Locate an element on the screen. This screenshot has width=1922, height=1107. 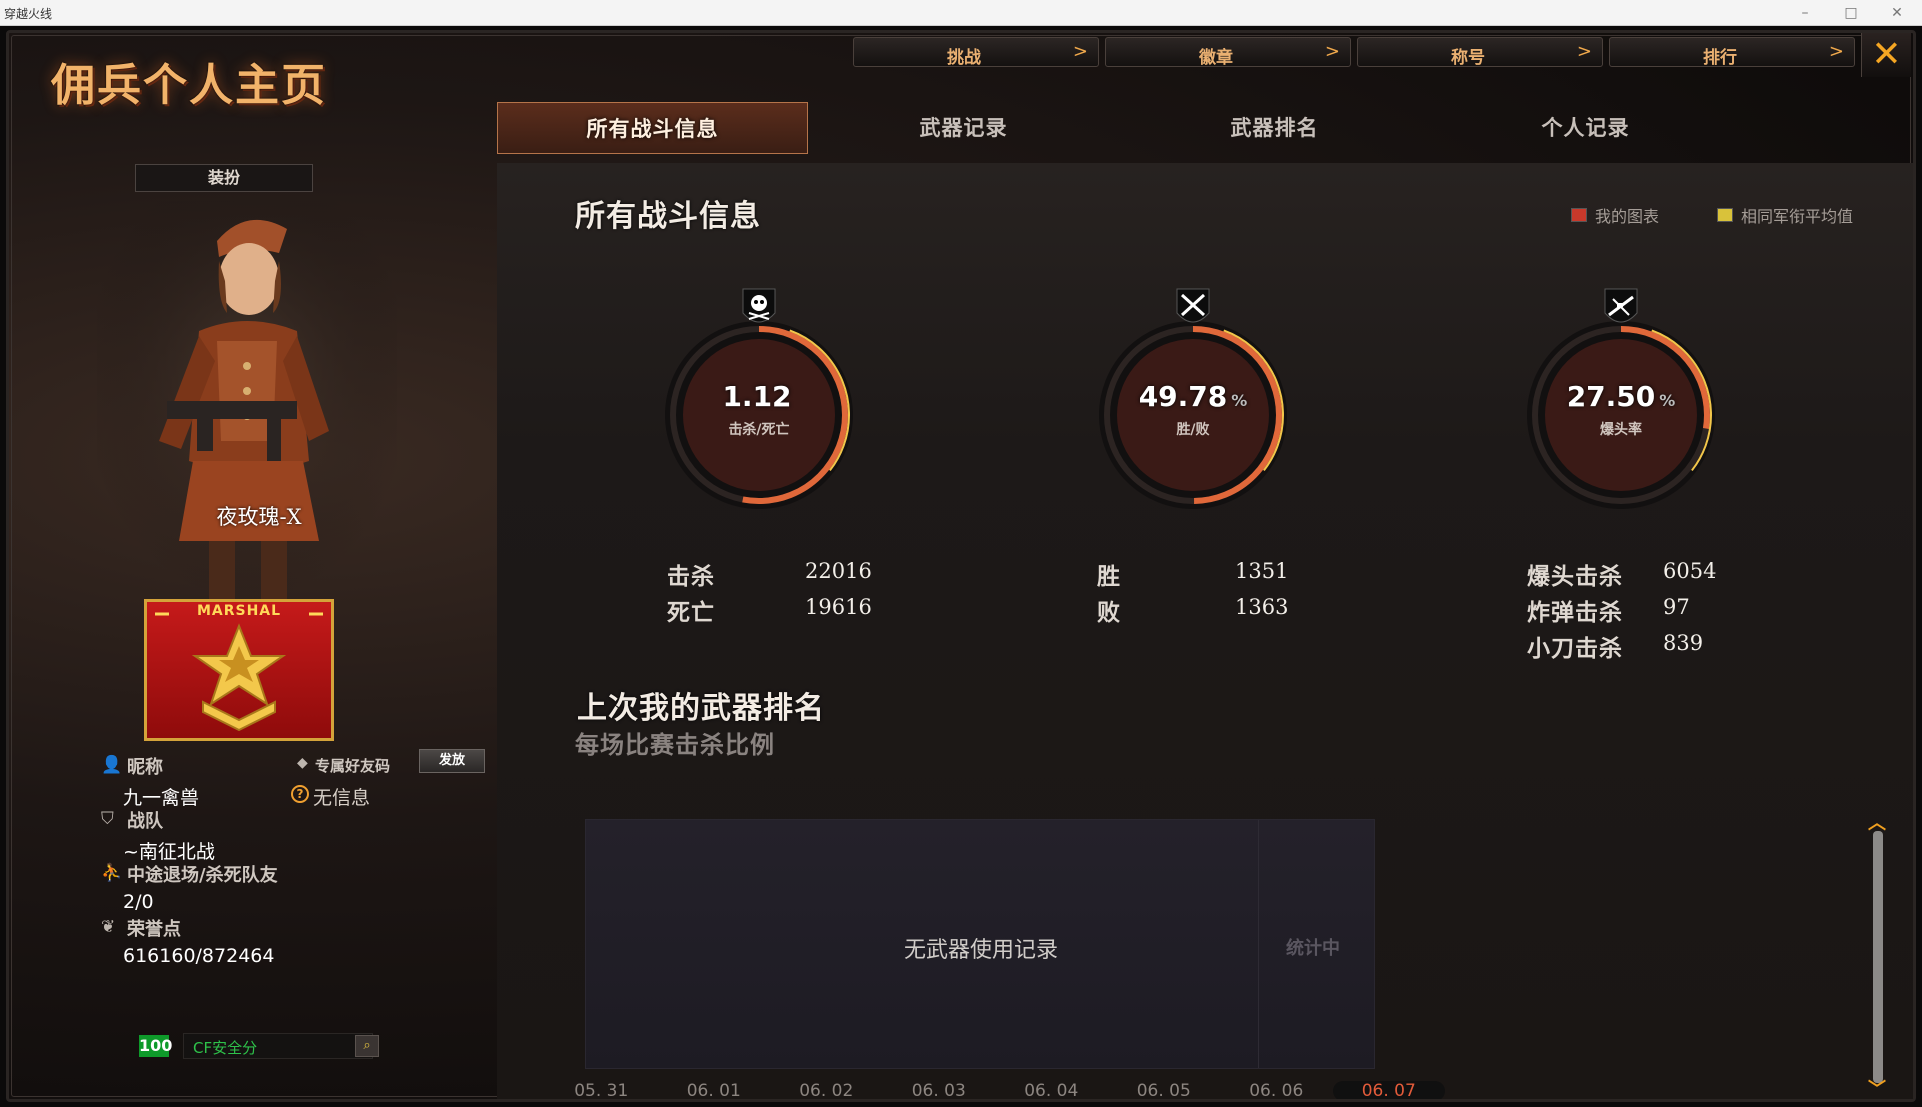
honor-label: 荣誉点 is located at coordinates (154, 929).